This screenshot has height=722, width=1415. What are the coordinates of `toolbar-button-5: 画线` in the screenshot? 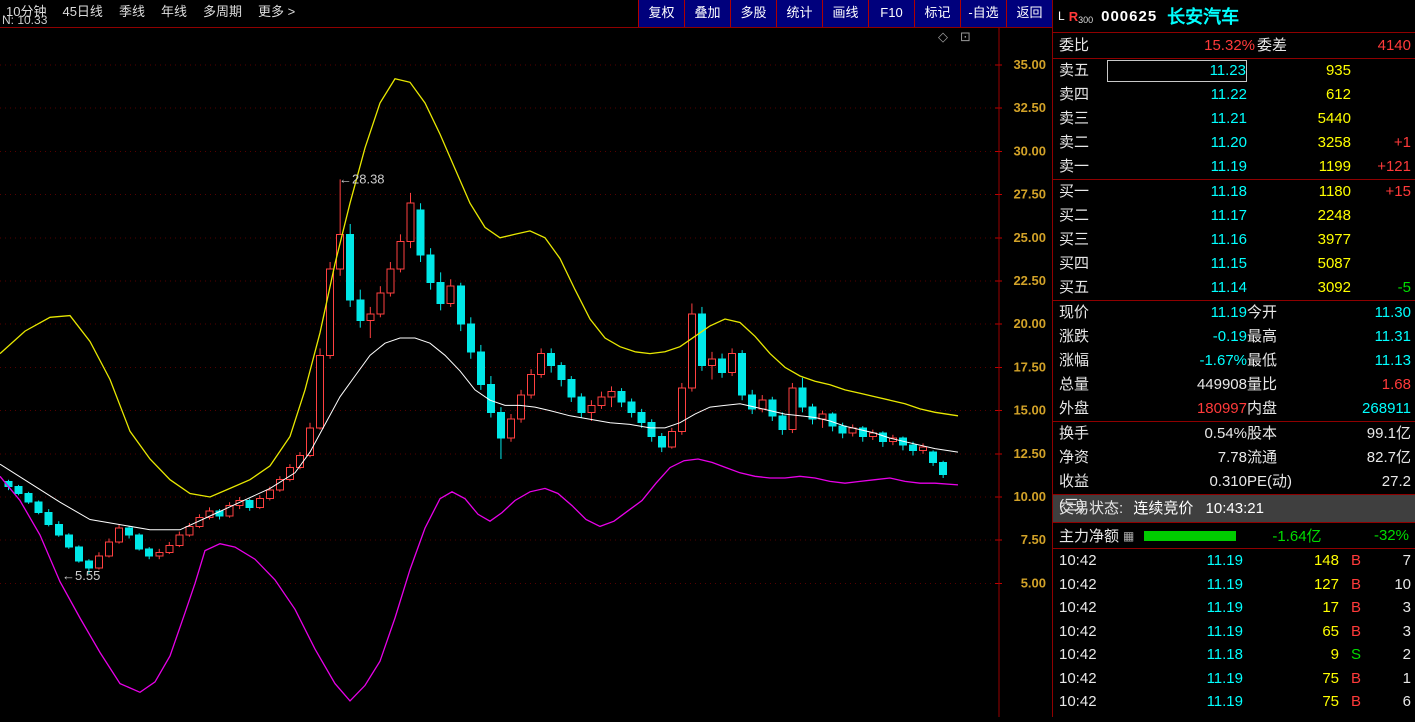 It's located at (845, 13).